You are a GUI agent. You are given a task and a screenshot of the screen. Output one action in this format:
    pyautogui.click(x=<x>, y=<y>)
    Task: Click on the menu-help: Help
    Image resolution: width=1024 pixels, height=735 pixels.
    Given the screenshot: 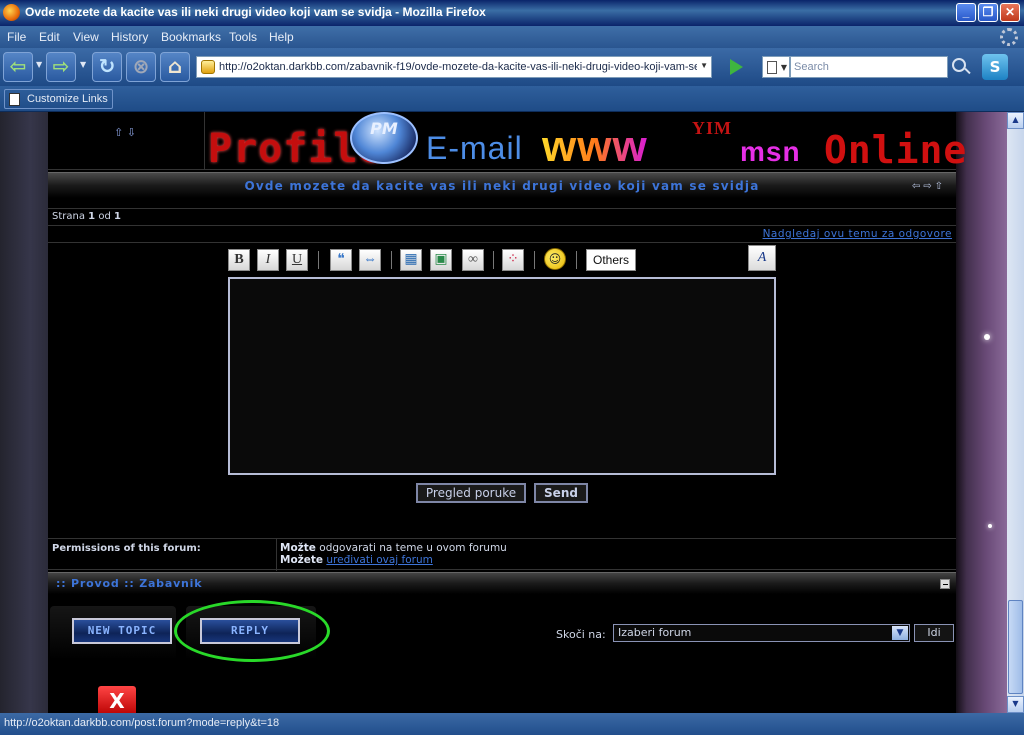 What is the action you would take?
    pyautogui.click(x=281, y=37)
    